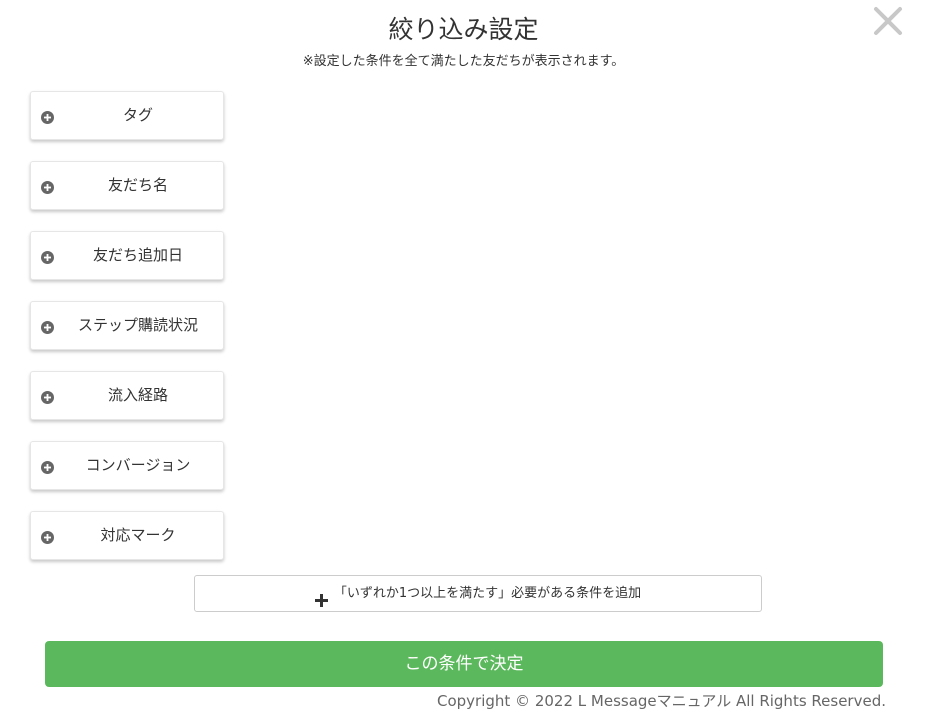  Describe the element at coordinates (321, 596) in the screenshot. I see `plus-icon` at that location.